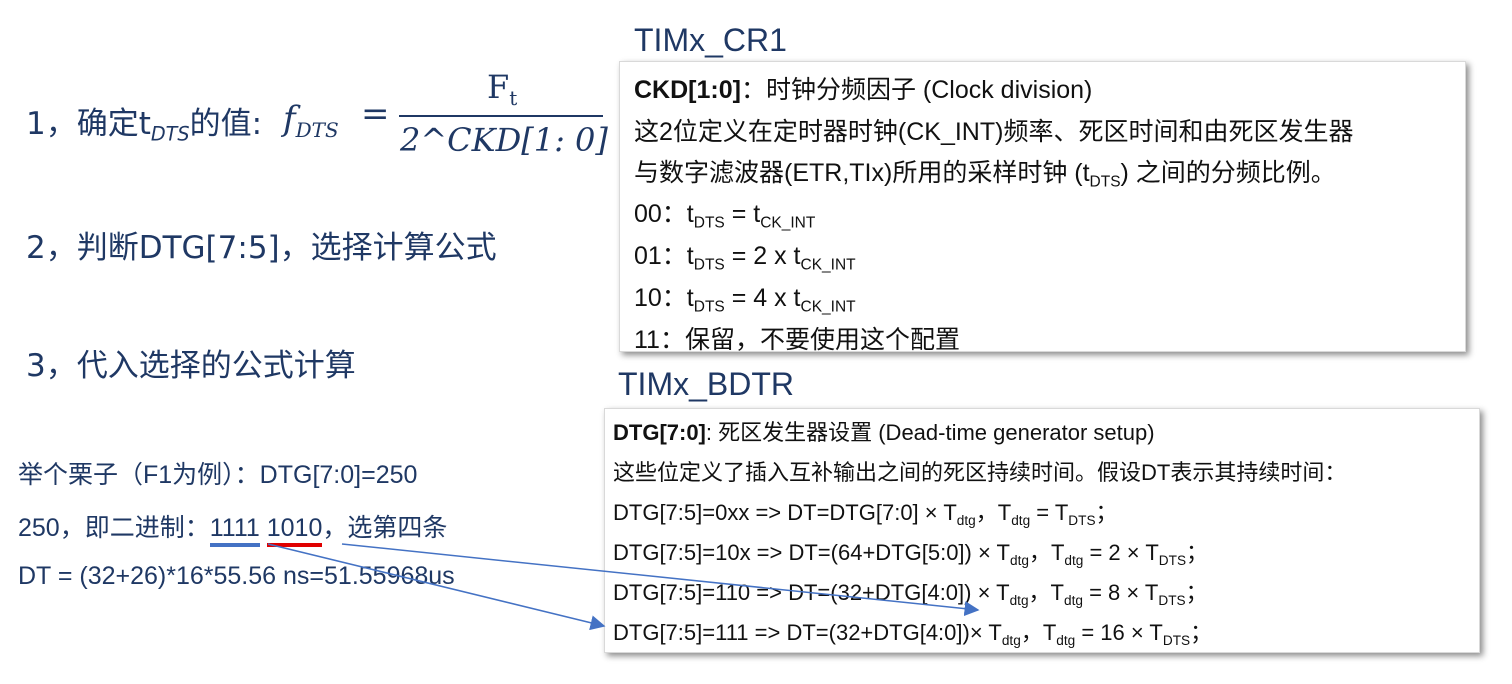  I want to click on arrow-low-bits, so click(660, 580).